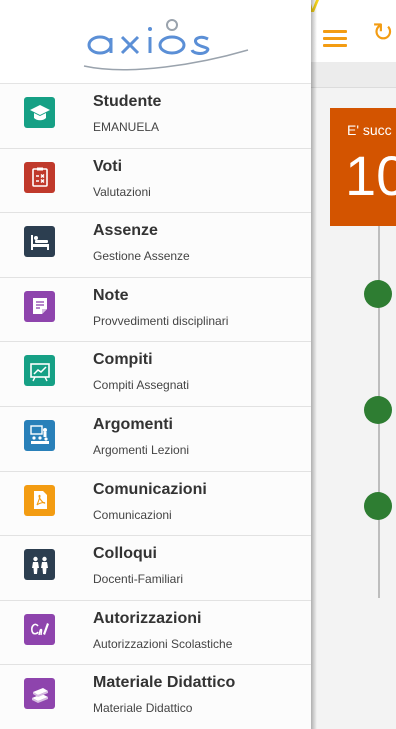  Describe the element at coordinates (369, 130) in the screenshot. I see `notification-text: E' succ` at that location.